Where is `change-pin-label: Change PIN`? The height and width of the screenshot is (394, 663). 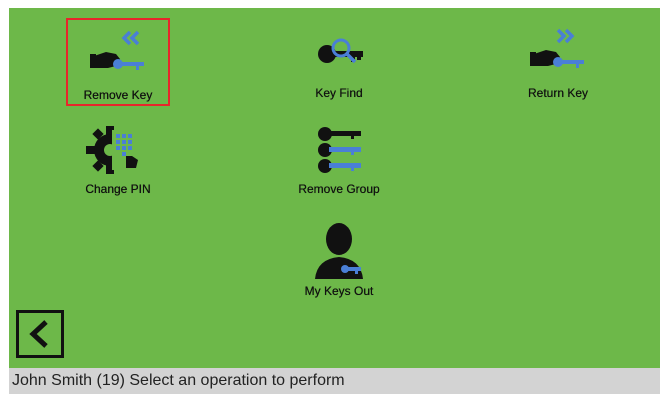
change-pin-label: Change PIN is located at coordinates (118, 189).